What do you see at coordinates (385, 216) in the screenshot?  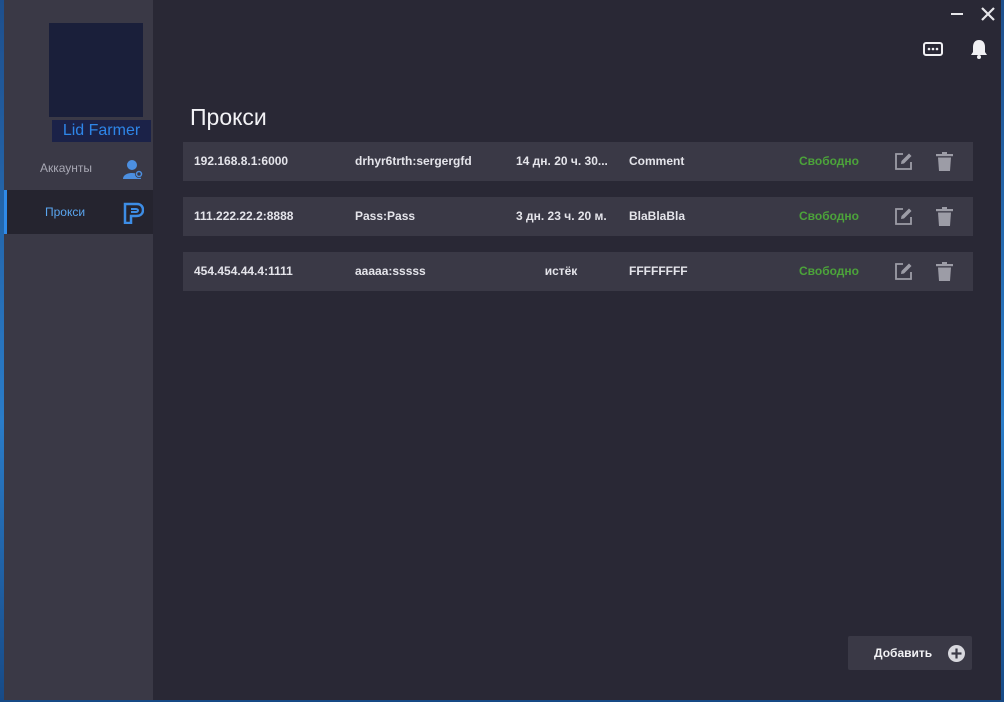 I see `proxy-auth: Pass:Pass` at bounding box center [385, 216].